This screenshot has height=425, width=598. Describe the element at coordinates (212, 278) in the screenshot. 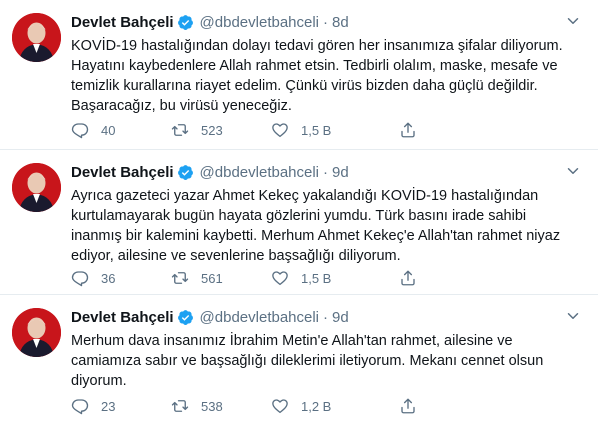

I see `retweet-count: 561` at that location.